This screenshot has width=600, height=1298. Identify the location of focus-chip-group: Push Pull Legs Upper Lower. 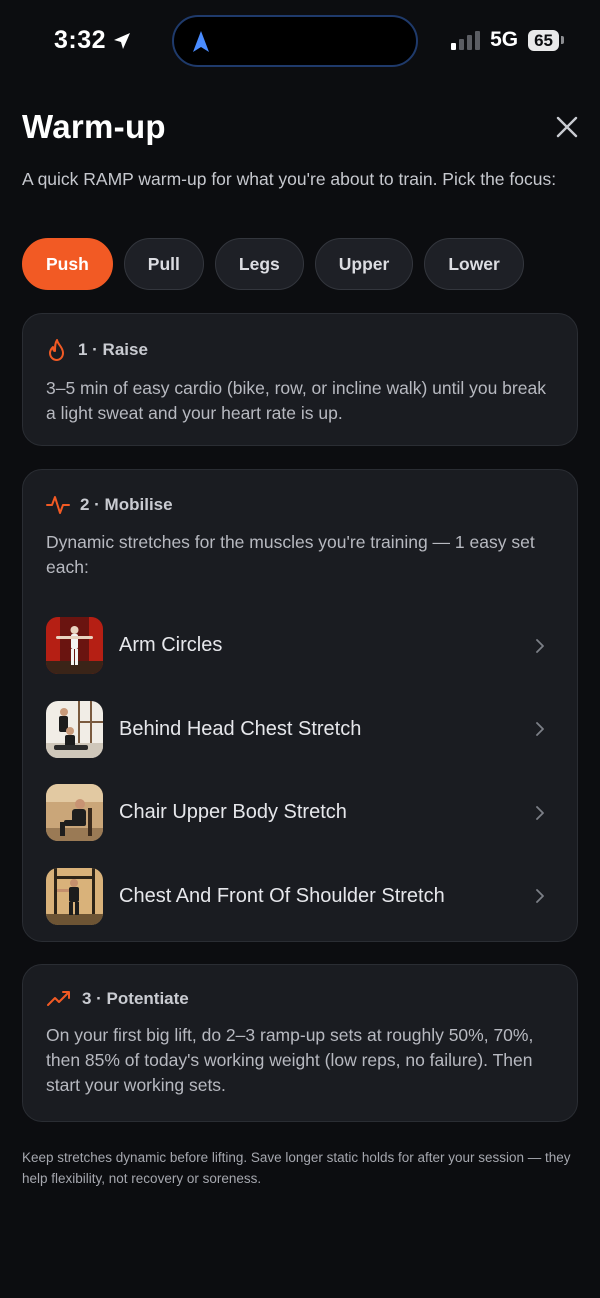
(273, 264).